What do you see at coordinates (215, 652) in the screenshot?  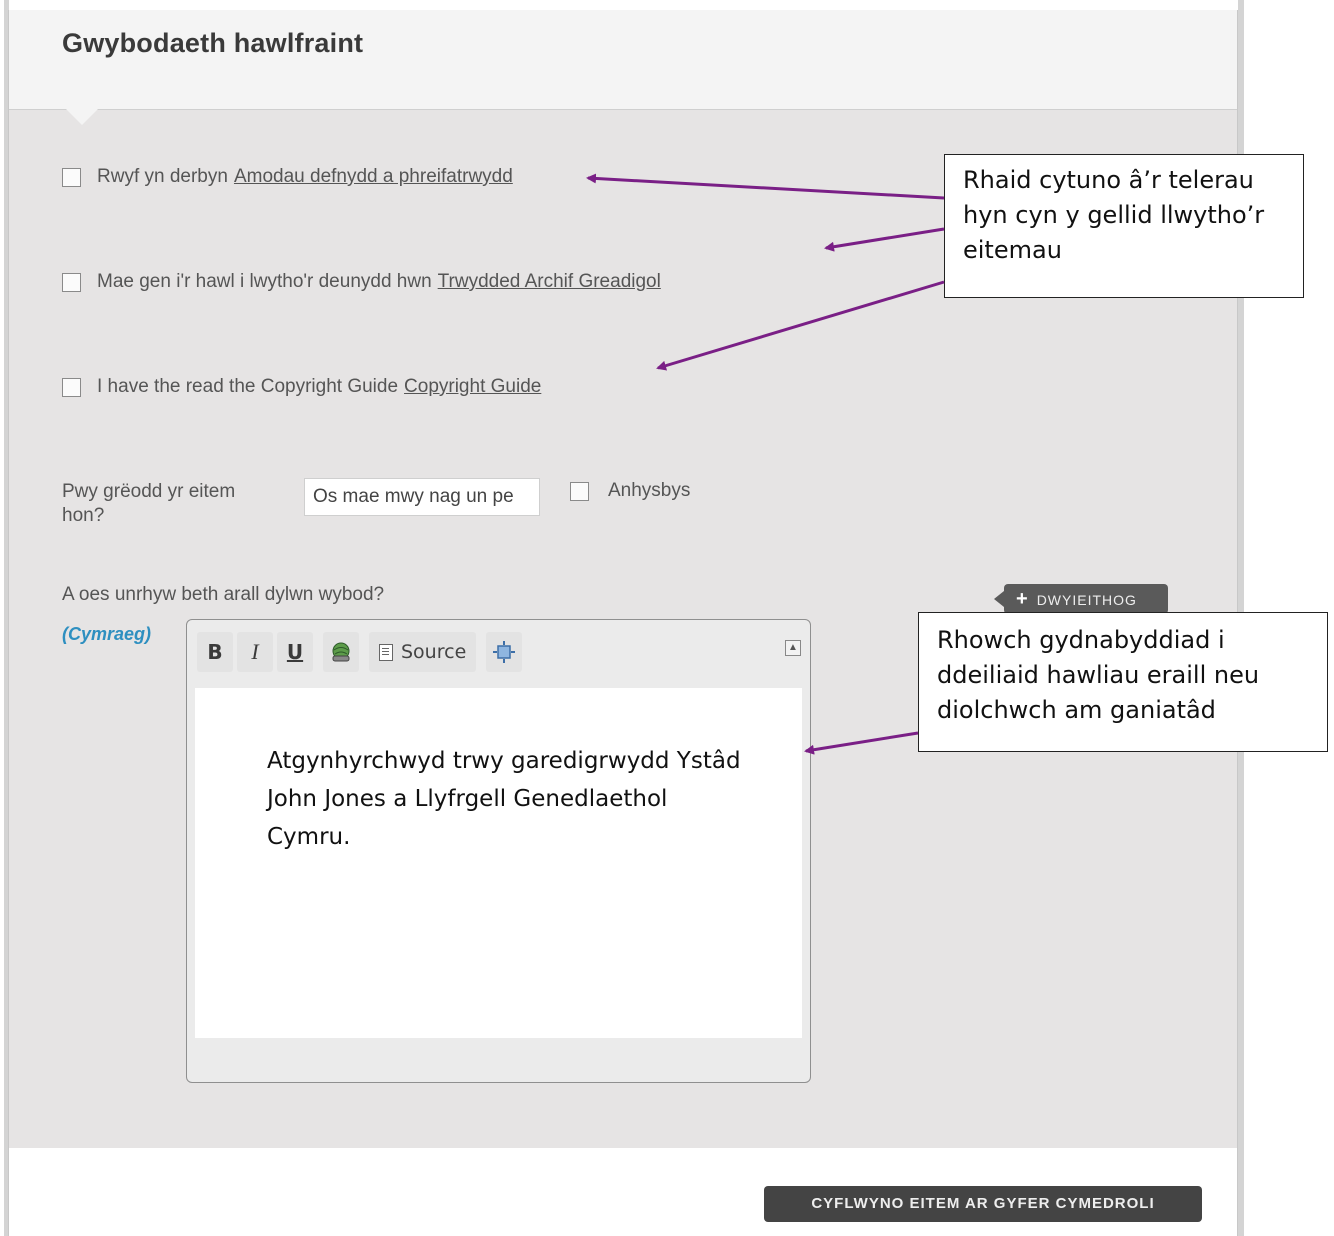 I see `bold-button: B` at bounding box center [215, 652].